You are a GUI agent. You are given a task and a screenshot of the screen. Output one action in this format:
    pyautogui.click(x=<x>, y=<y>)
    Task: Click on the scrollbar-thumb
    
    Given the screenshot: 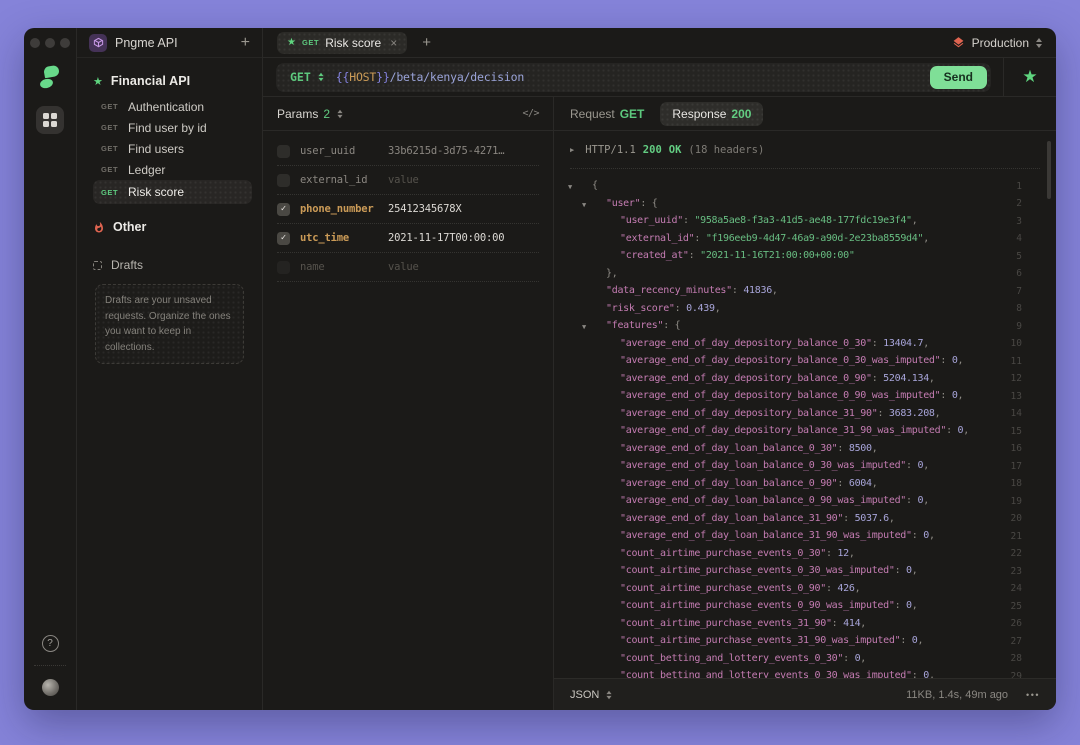 What is the action you would take?
    pyautogui.click(x=1049, y=170)
    